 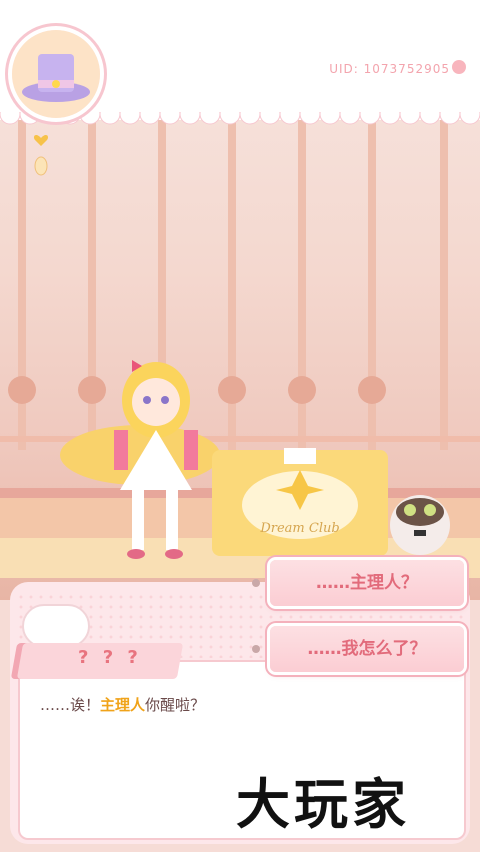 I want to click on magician-hat-icon, so click(x=56, y=74).